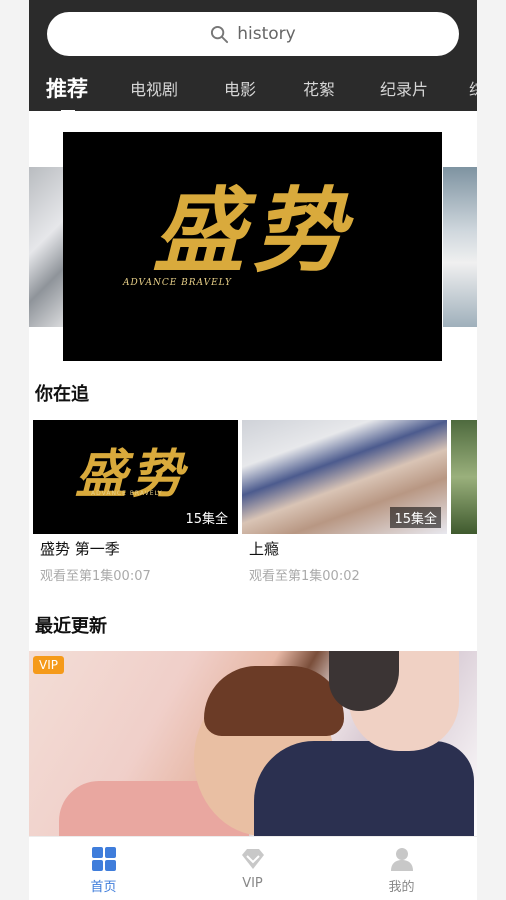 The image size is (506, 900). What do you see at coordinates (491, 450) in the screenshot?
I see `right-gutter` at bounding box center [491, 450].